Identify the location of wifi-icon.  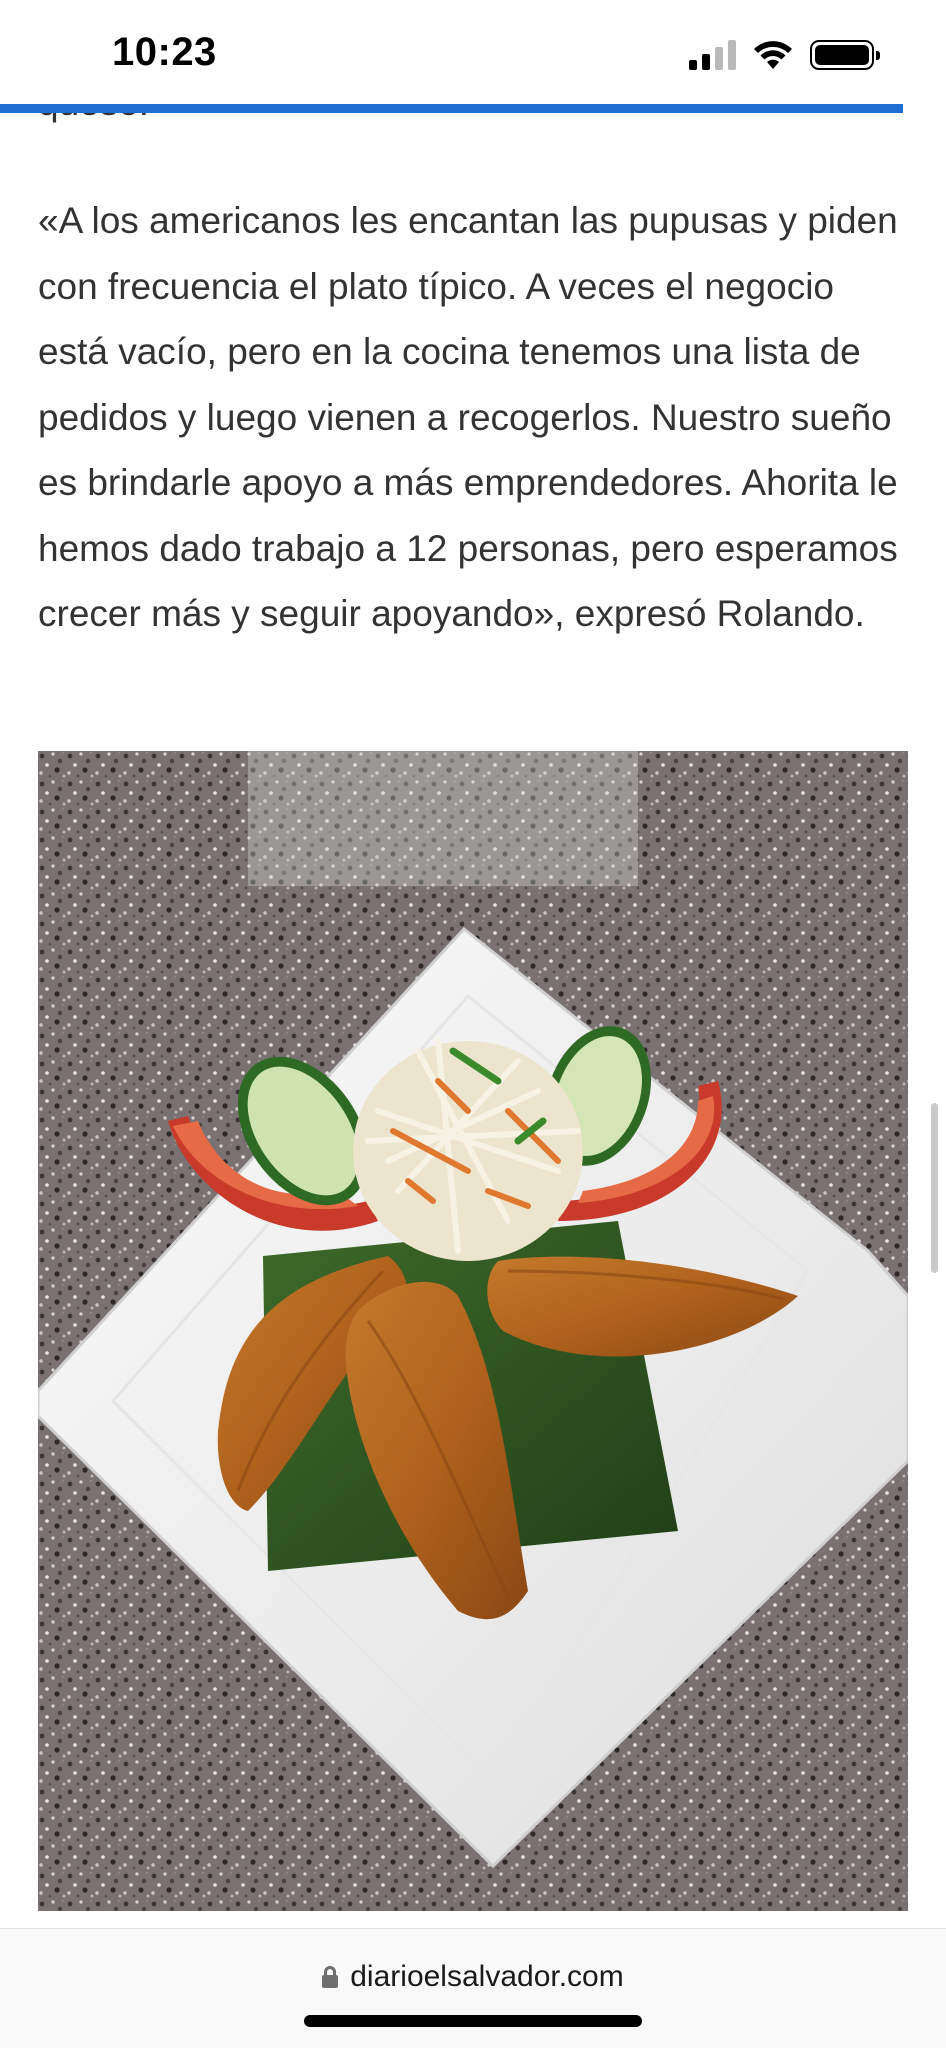
(773, 55).